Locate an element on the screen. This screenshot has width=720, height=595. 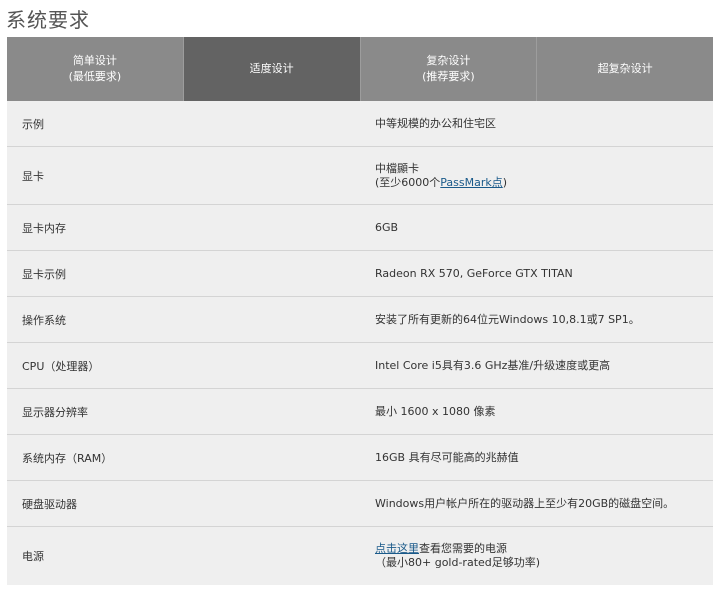
tab-label: 简单设计 is located at coordinates (94, 60).